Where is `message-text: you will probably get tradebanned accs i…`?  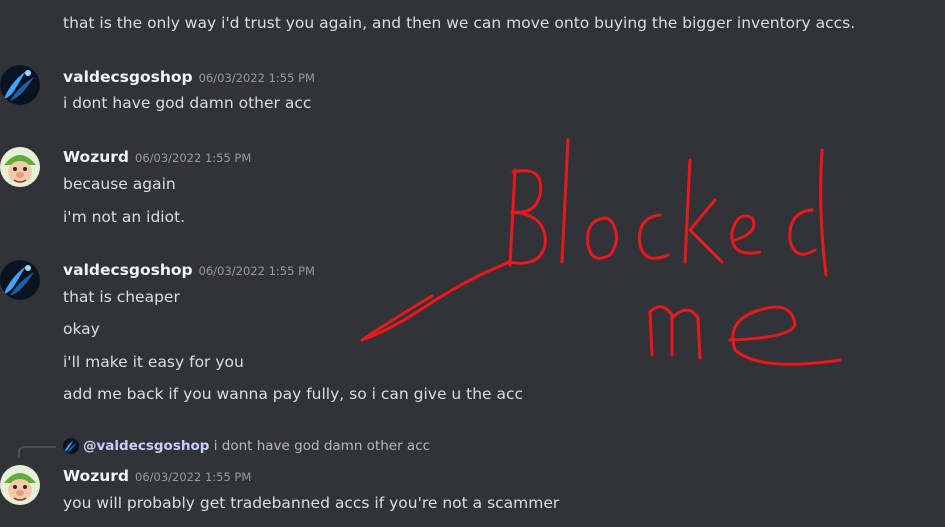 message-text: you will probably get tradebanned accs i… is located at coordinates (311, 503).